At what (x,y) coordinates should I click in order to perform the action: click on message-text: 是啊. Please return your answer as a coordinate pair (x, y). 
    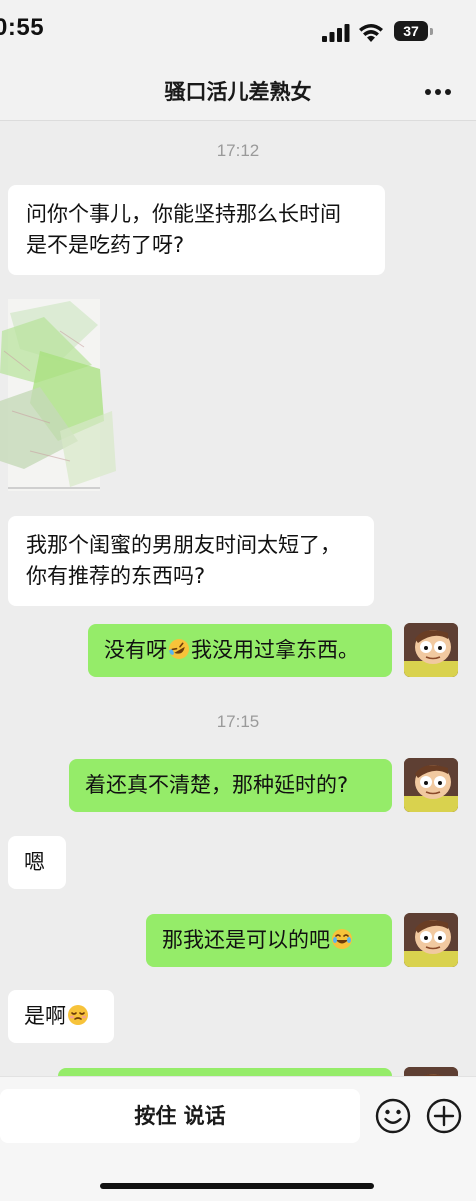
    Looking at the image, I should click on (45, 1016).